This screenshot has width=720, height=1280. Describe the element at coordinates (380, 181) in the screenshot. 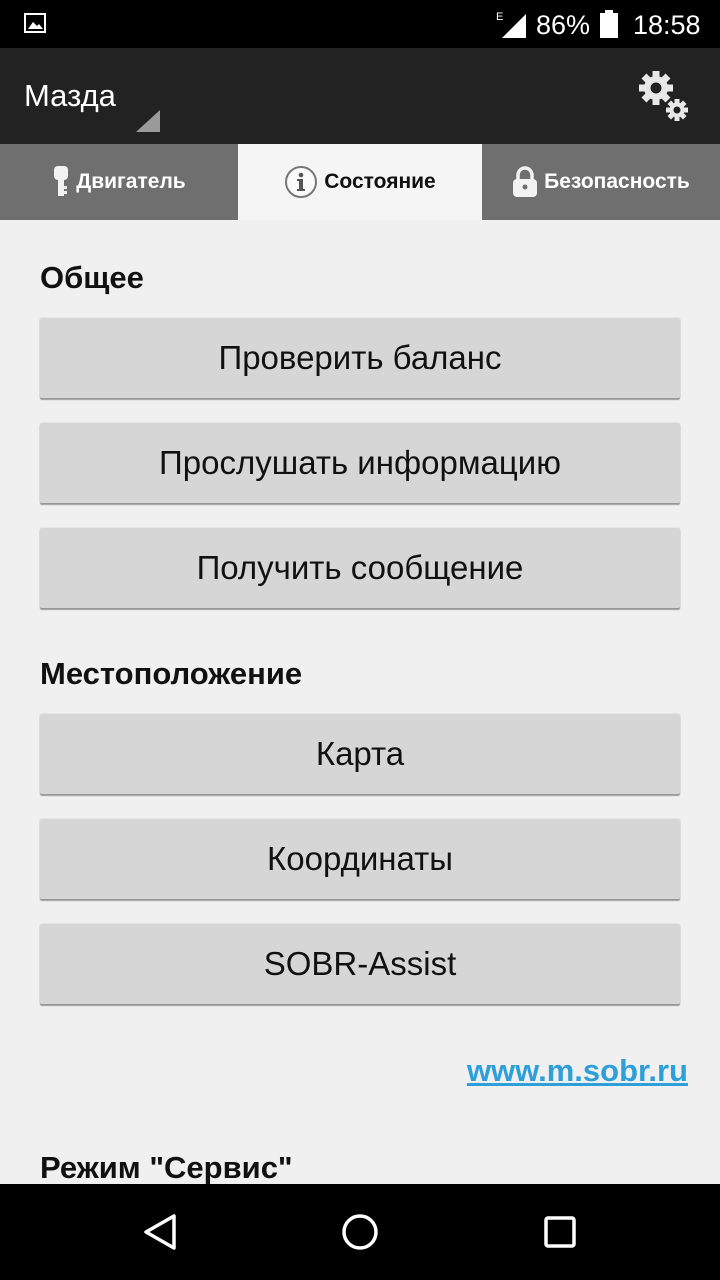

I see `tab-label: Состояние` at that location.